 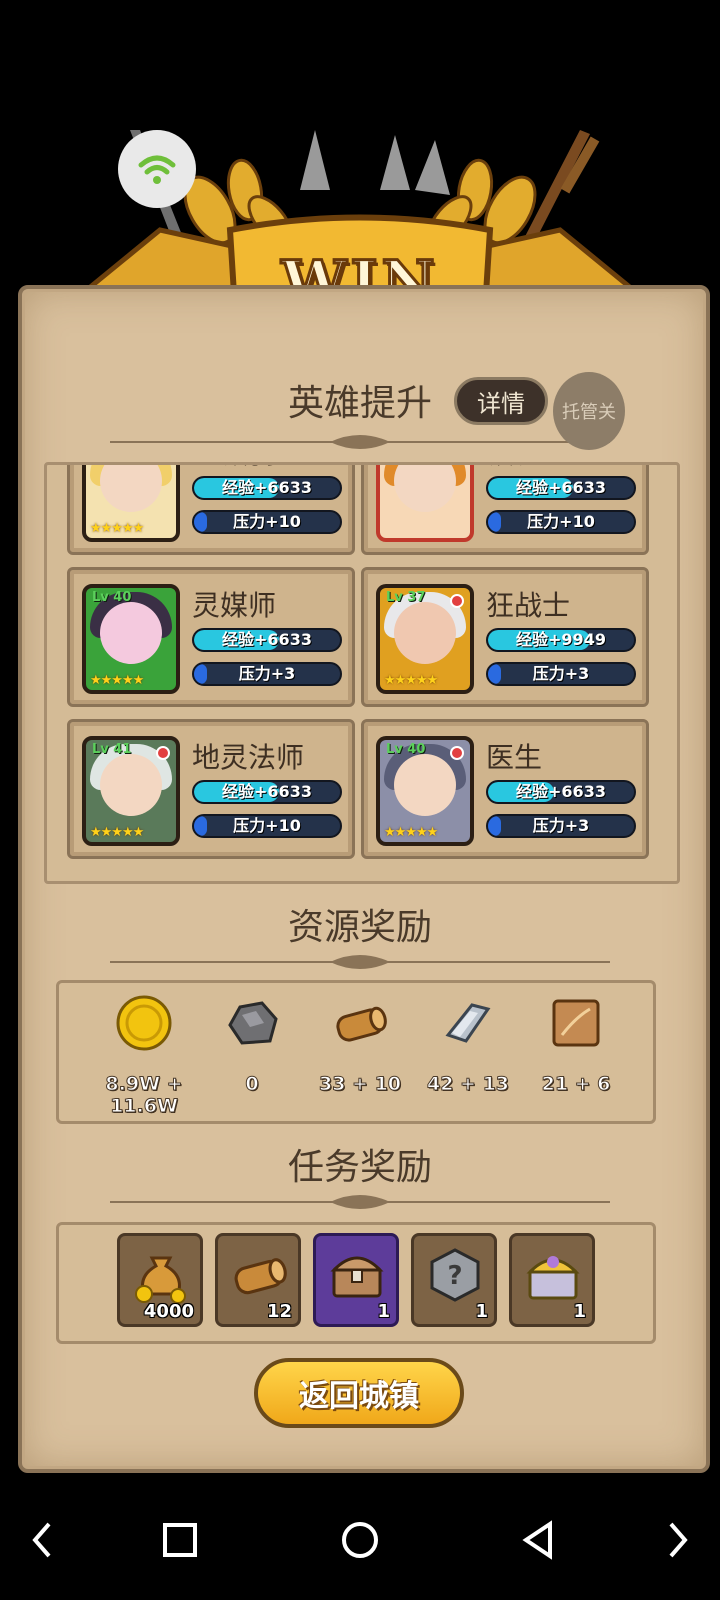 I want to click on recents-button, so click(x=180, y=1540).